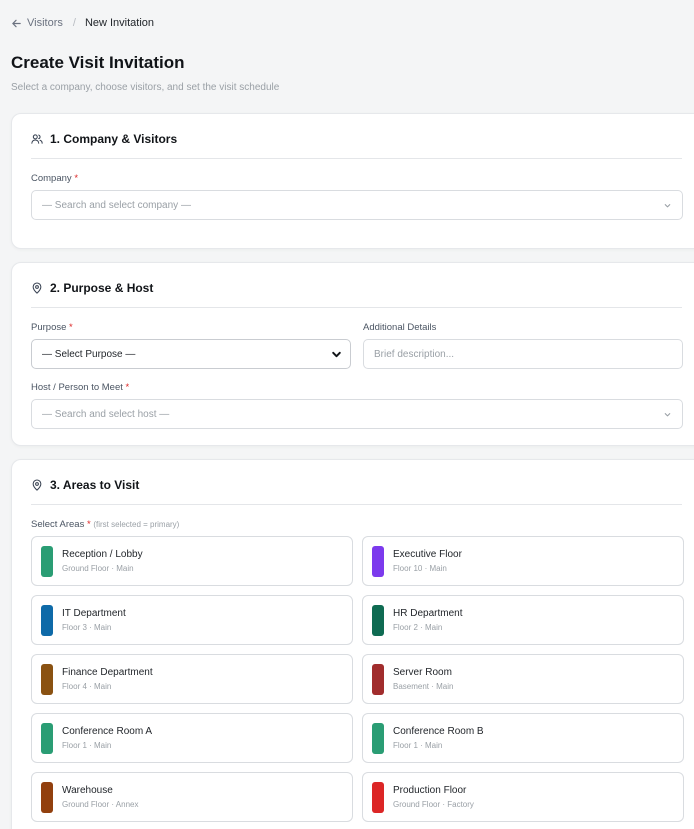 The width and height of the screenshot is (694, 829). Describe the element at coordinates (98, 568) in the screenshot. I see `area-location: Ground Floor · Main` at that location.